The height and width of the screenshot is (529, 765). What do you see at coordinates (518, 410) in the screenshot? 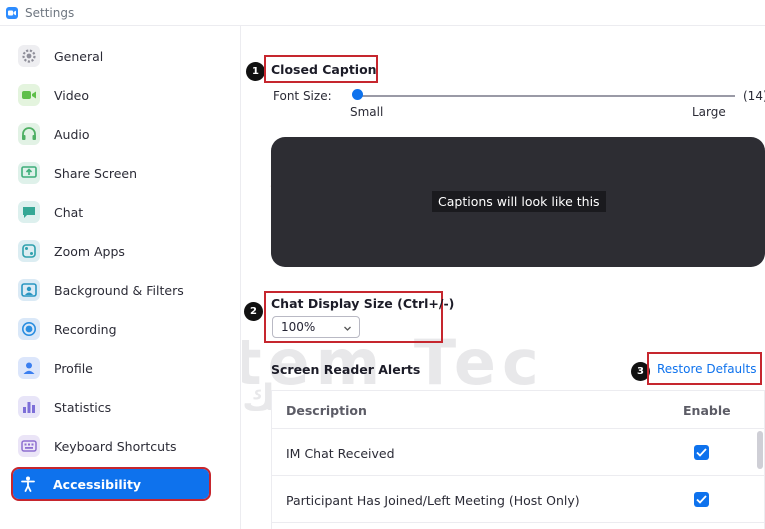
I see `table-header: Description Enable` at bounding box center [518, 410].